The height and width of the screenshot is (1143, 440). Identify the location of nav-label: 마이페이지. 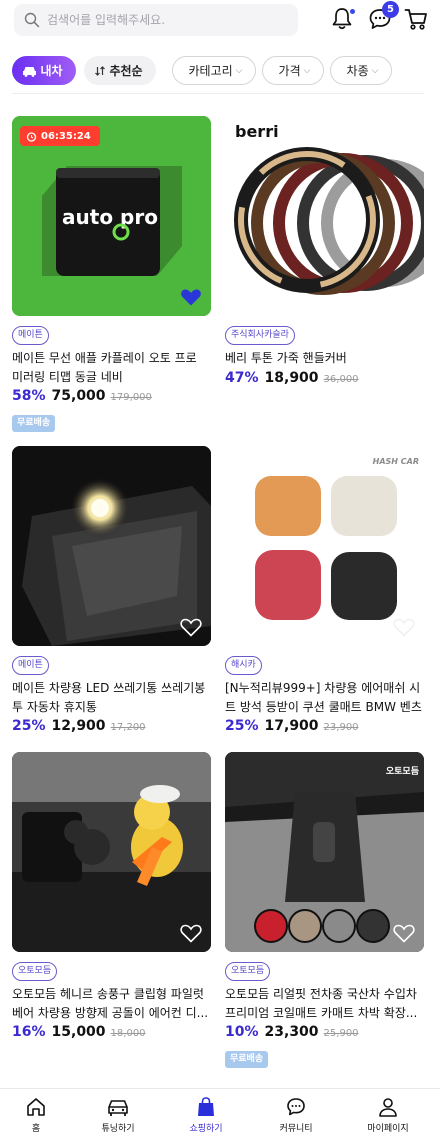
(388, 1129).